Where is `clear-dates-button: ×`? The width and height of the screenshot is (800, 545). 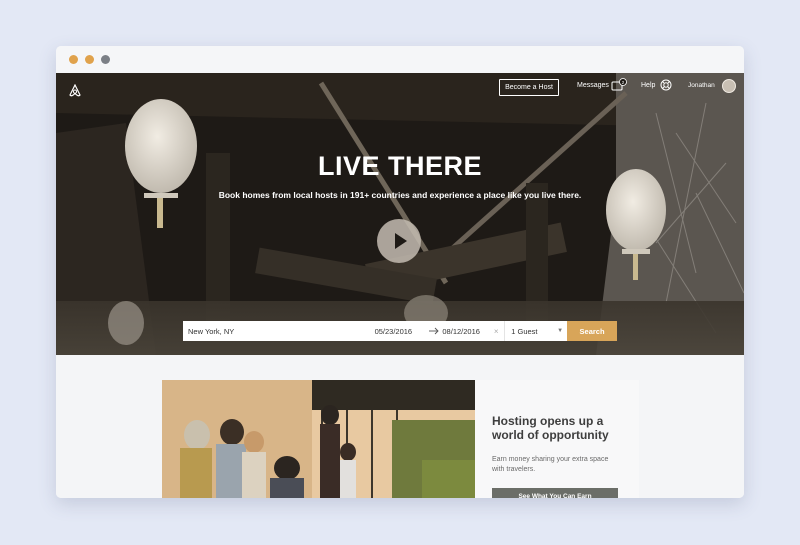
clear-dates-button: × is located at coordinates (496, 331).